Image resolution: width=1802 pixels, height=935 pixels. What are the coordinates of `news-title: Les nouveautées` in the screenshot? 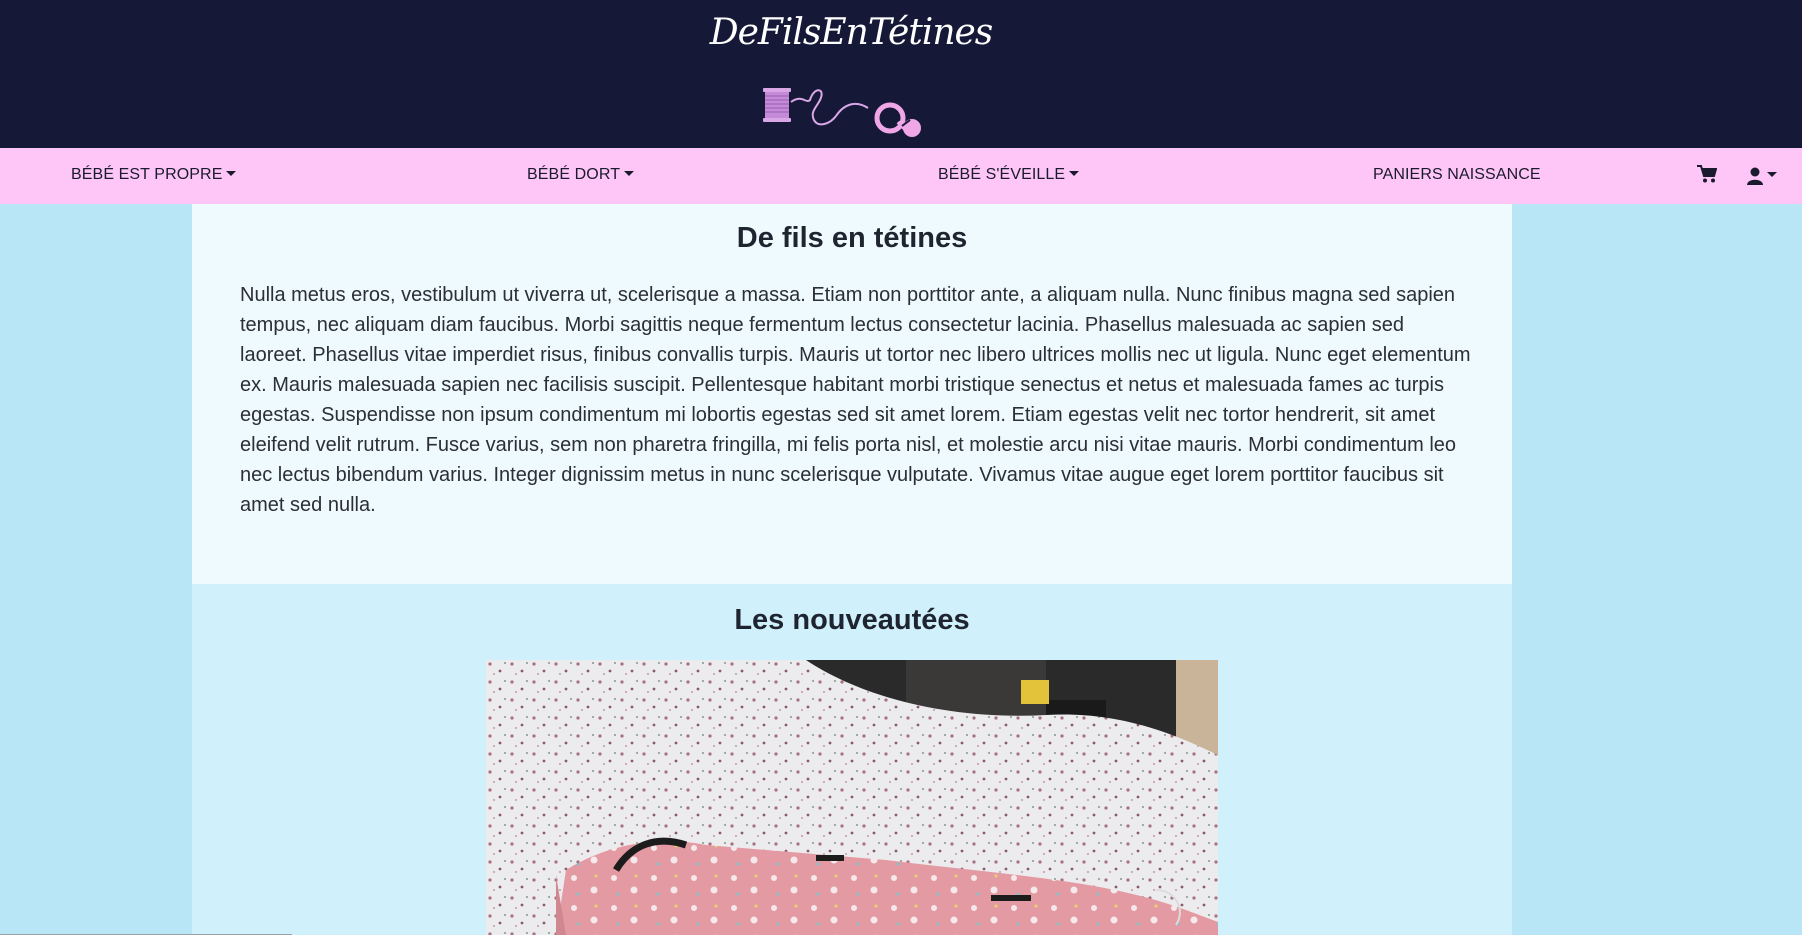 It's located at (852, 620).